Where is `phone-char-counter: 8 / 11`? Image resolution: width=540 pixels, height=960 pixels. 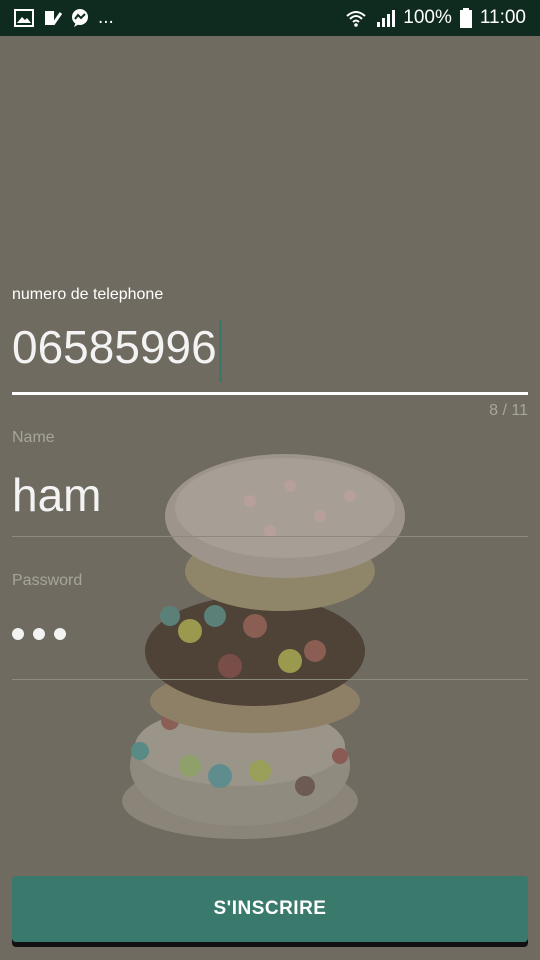
phone-char-counter: 8 / 11 is located at coordinates (508, 410).